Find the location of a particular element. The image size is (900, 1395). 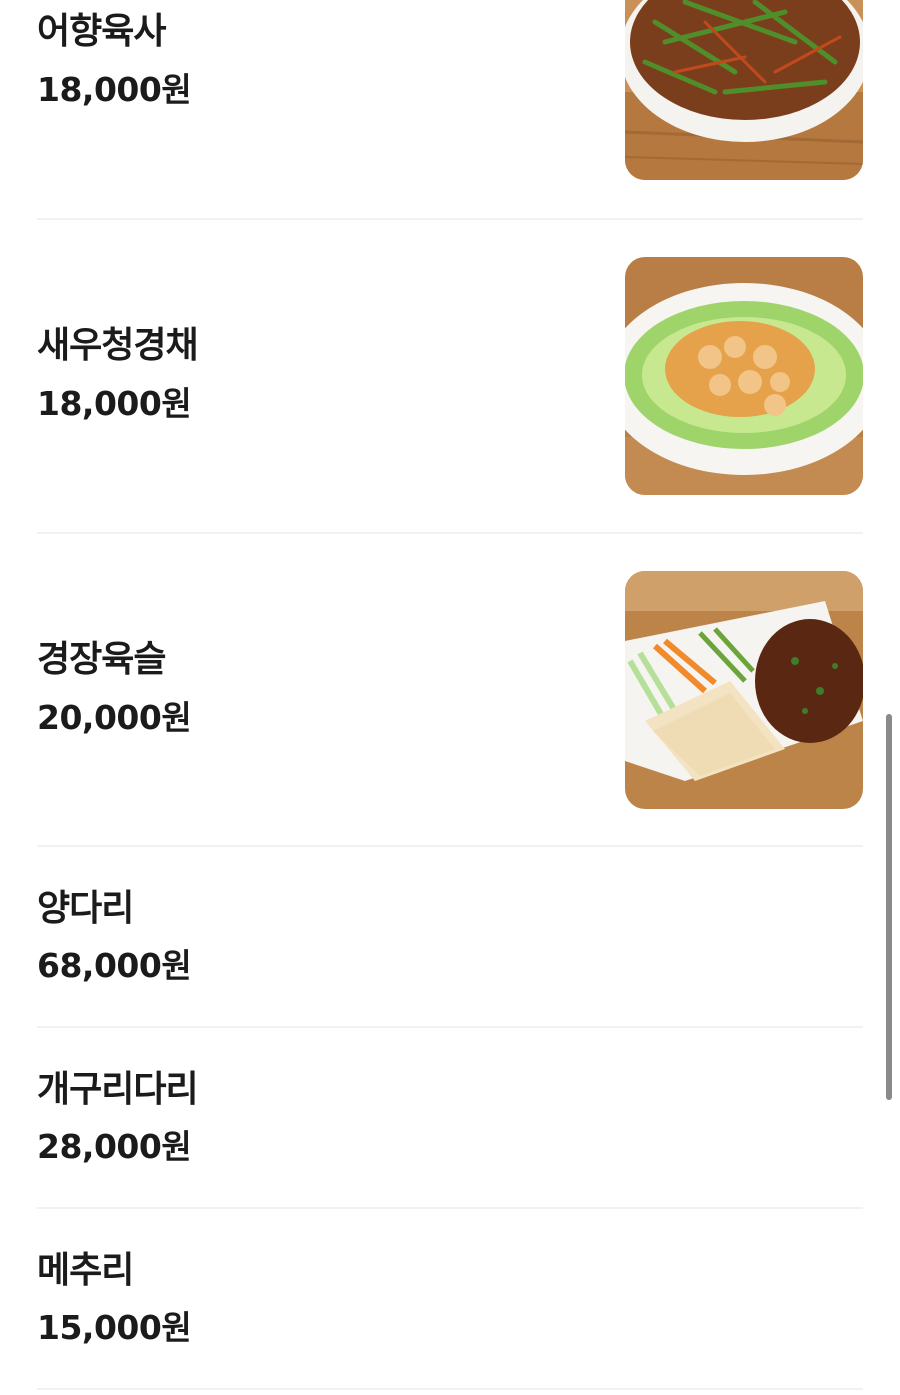

menu-item: 개구리다리 28,000원 is located at coordinates (450, 1118).